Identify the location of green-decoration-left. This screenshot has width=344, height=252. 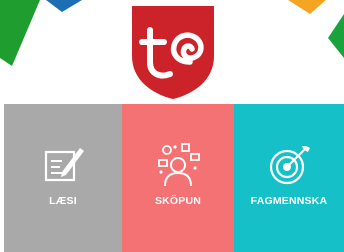
(20, 33).